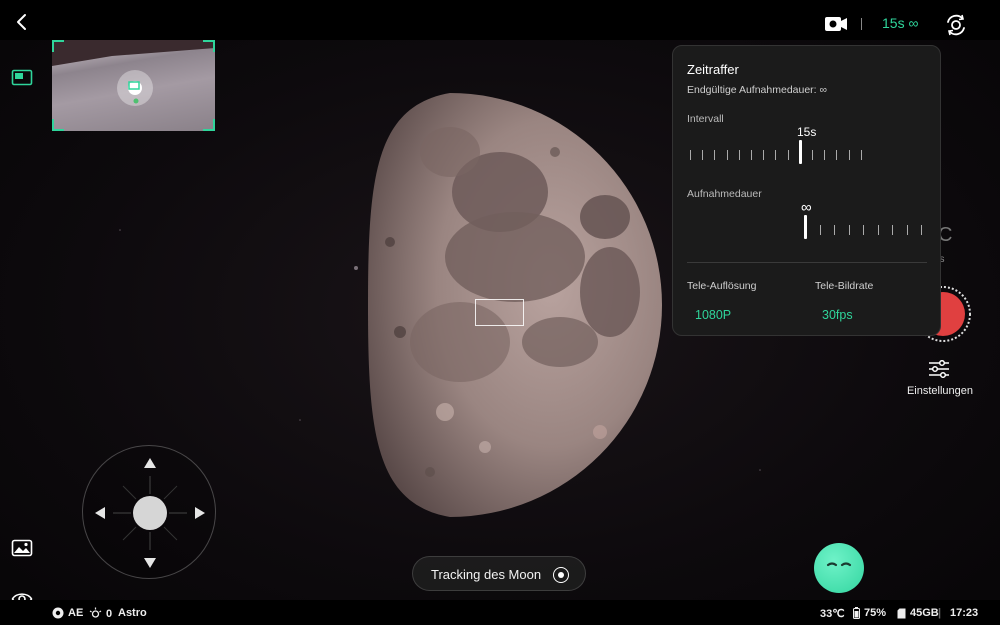  I want to click on sd-card-icon, so click(901, 613).